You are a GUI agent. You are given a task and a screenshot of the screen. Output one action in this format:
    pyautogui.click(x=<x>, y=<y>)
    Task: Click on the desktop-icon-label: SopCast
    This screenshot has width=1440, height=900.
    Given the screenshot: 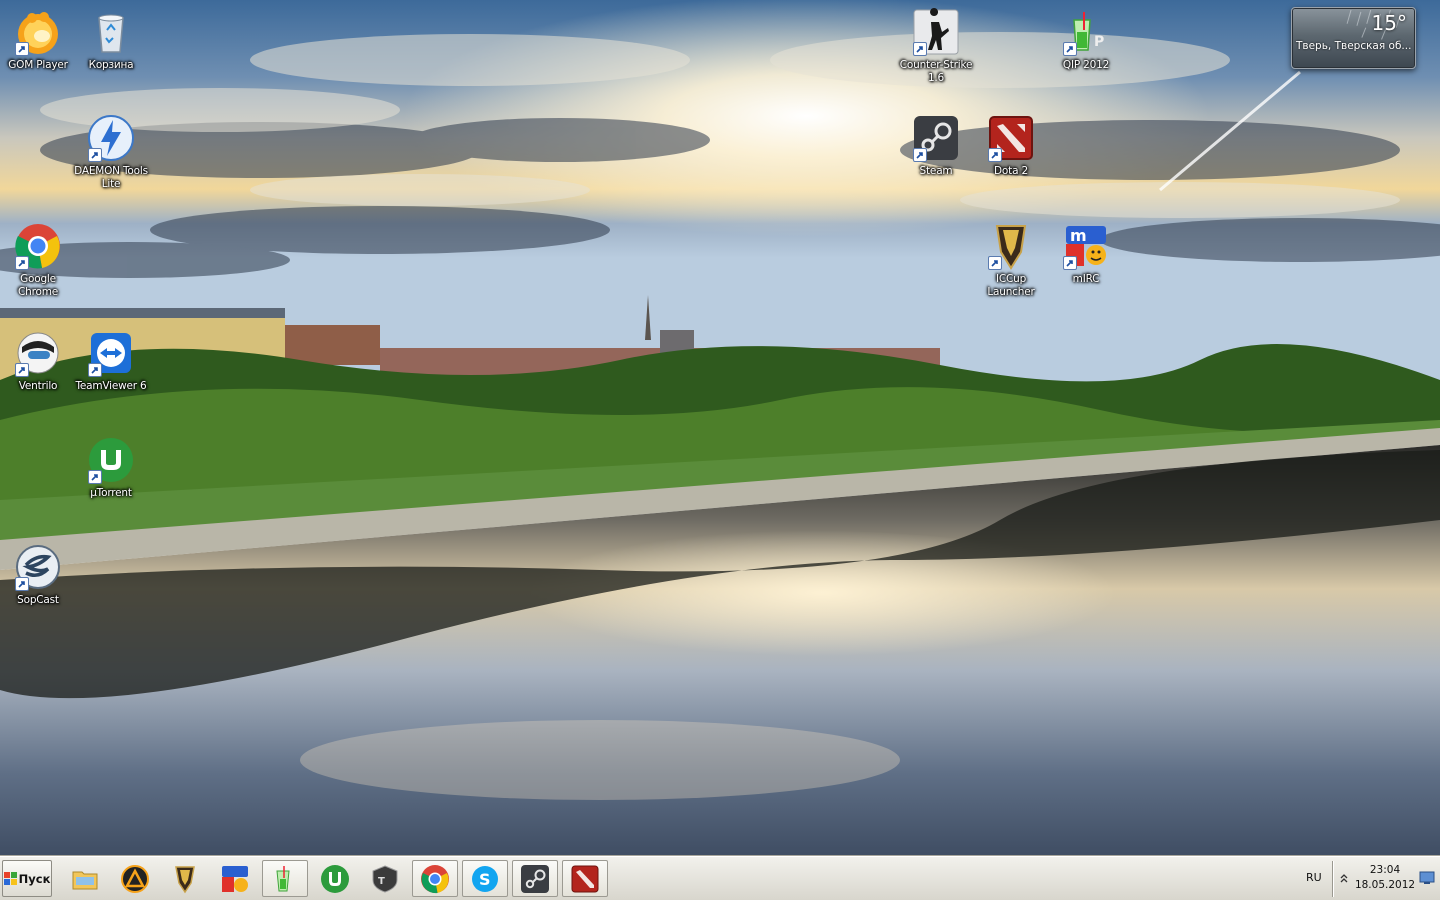 What is the action you would take?
    pyautogui.click(x=38, y=600)
    